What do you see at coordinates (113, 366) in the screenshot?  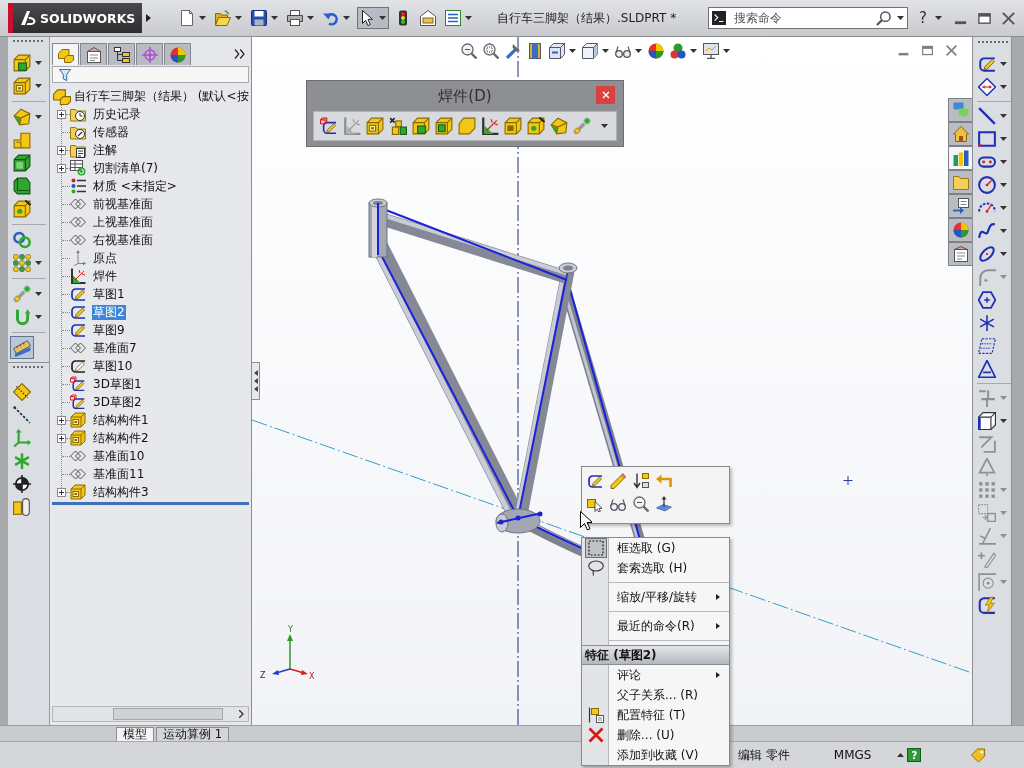 I see `tree-item: 草图10` at bounding box center [113, 366].